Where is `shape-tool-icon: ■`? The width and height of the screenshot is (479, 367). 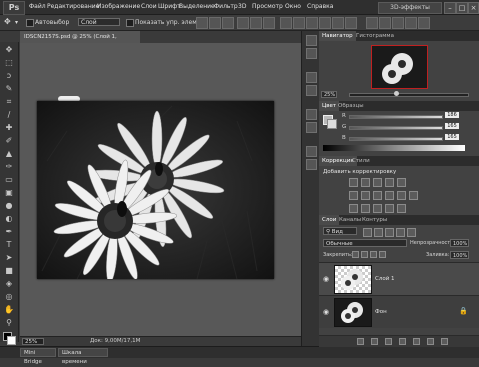
shape-tool-icon: ■ is located at coordinates (9, 271).